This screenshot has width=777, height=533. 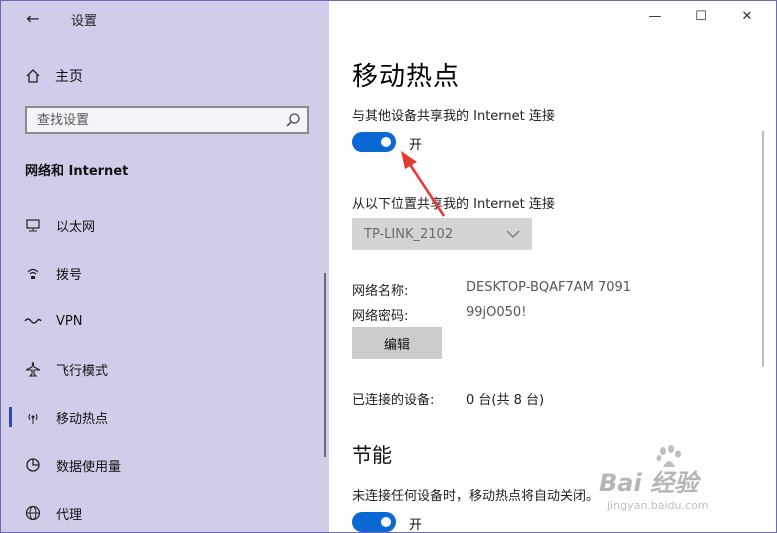 I want to click on watermark-text: Bai 经验, so click(x=649, y=483).